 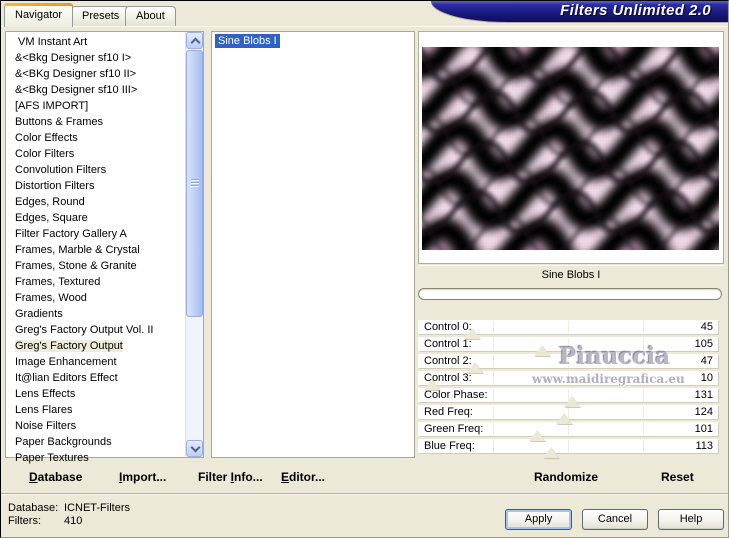 I want to click on category-item: Paper Backgrounds, so click(x=104, y=442).